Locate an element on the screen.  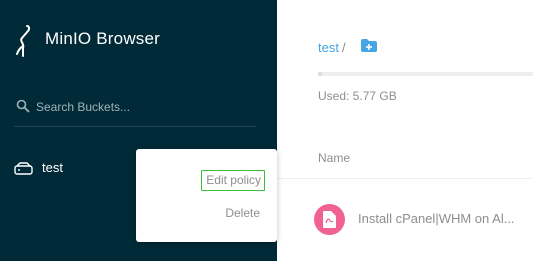
storage-used-label: Used: 5.77 GB is located at coordinates (357, 96).